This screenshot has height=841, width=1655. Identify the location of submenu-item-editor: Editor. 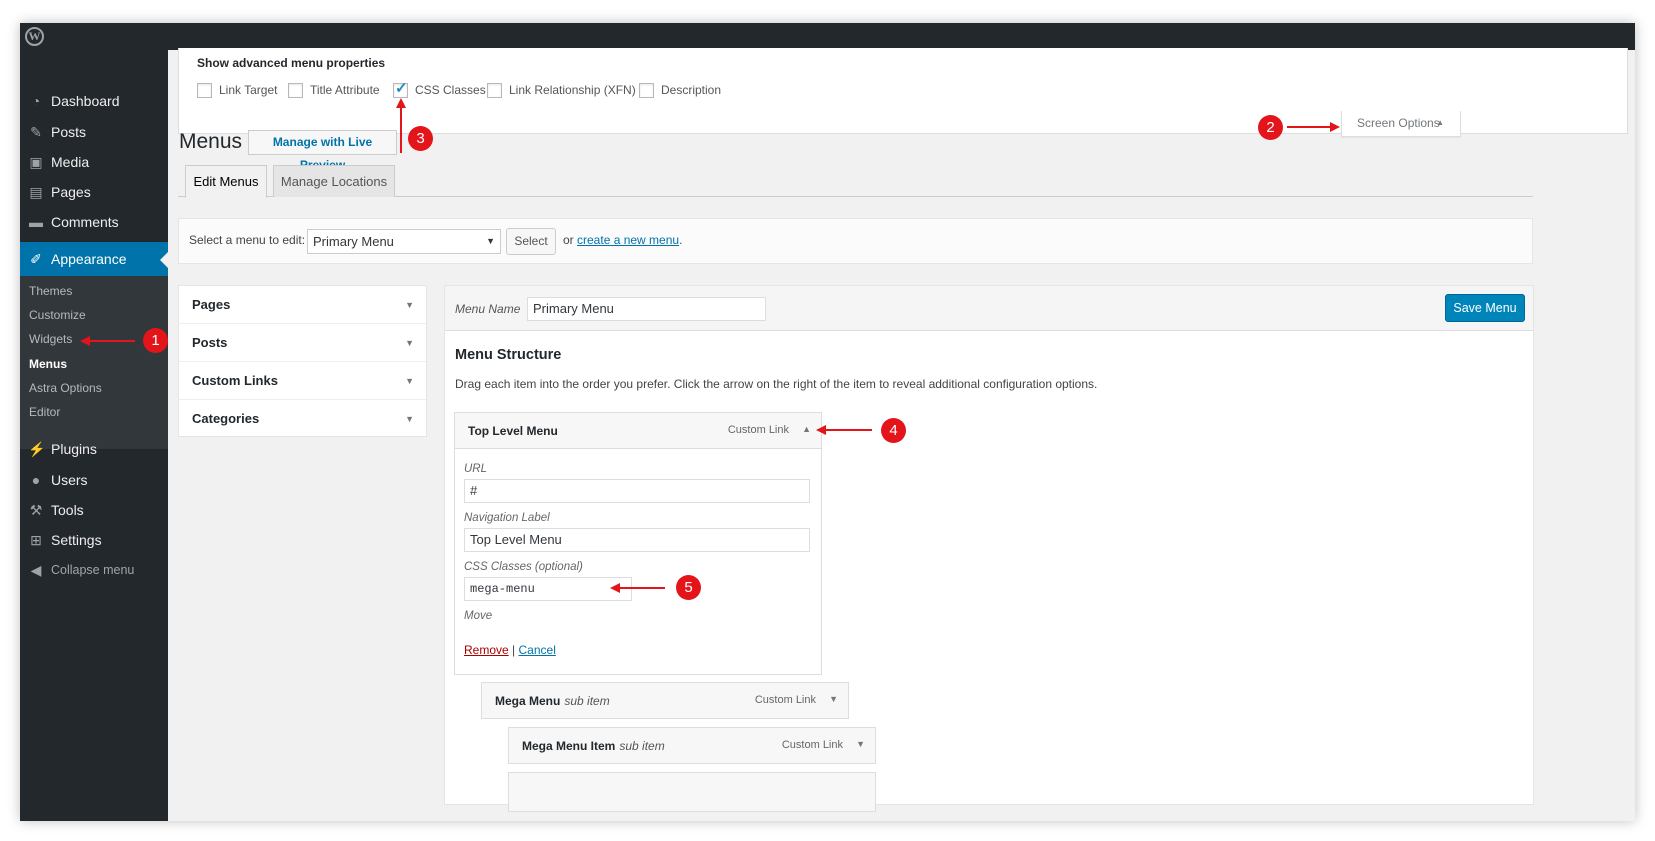
(44, 412).